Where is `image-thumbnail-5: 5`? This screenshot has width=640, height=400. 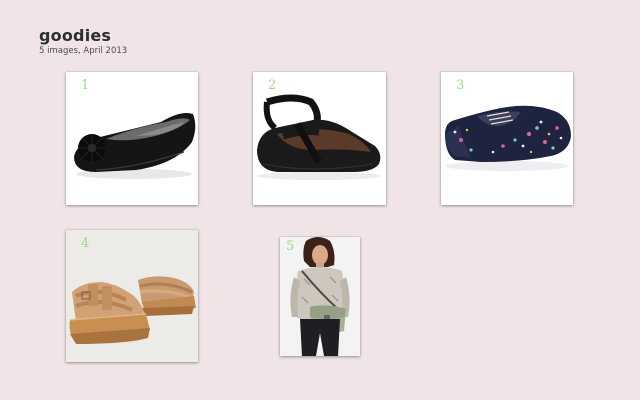 image-thumbnail-5: 5 is located at coordinates (320, 296).